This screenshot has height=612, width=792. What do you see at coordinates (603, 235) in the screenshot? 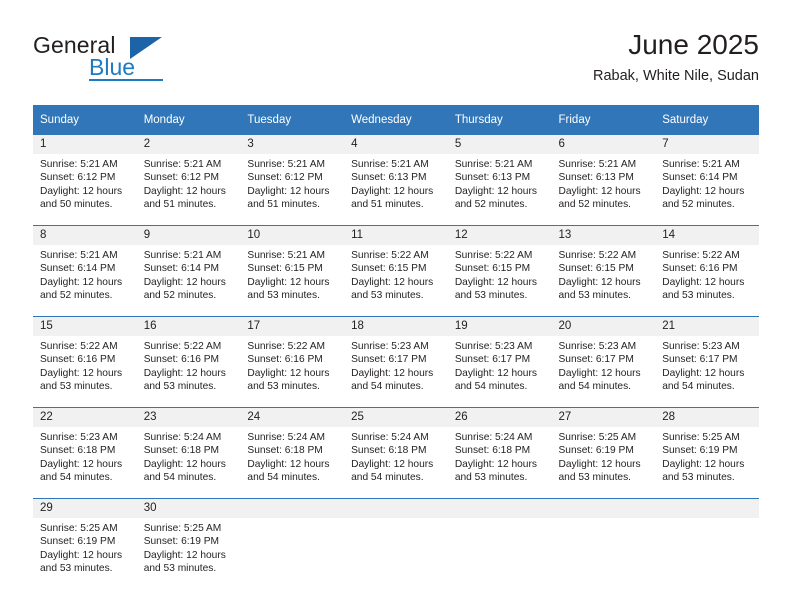
I see `day-number: 13` at bounding box center [603, 235].